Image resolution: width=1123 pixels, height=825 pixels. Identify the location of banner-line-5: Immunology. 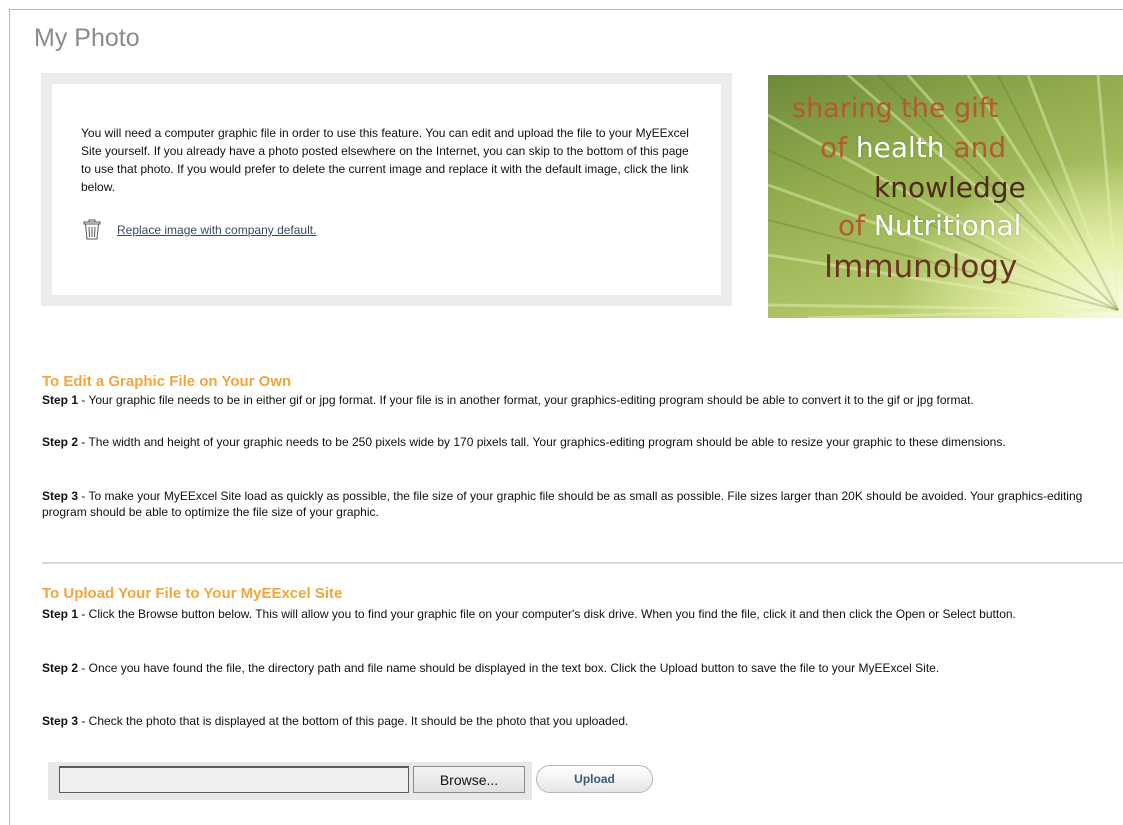
(921, 267).